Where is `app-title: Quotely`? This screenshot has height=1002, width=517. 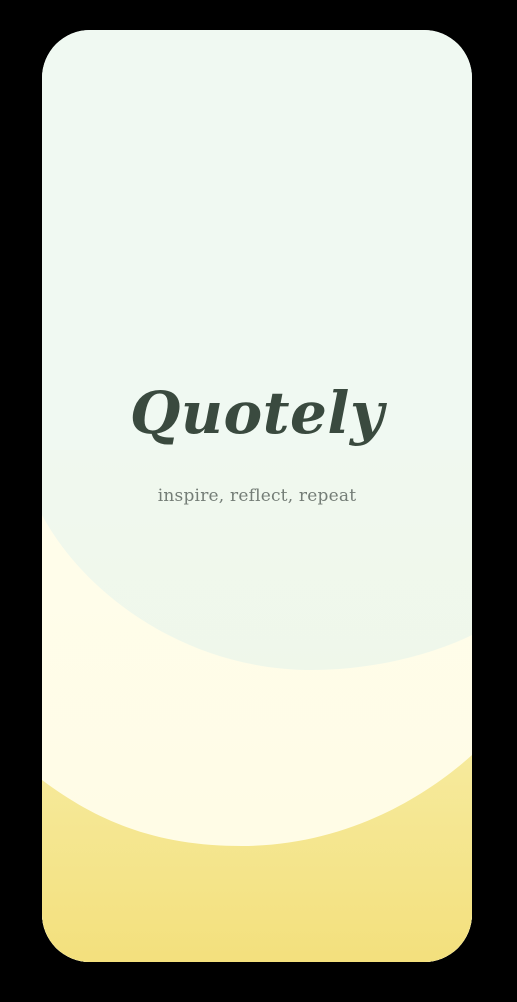
app-title: Quotely is located at coordinates (257, 413).